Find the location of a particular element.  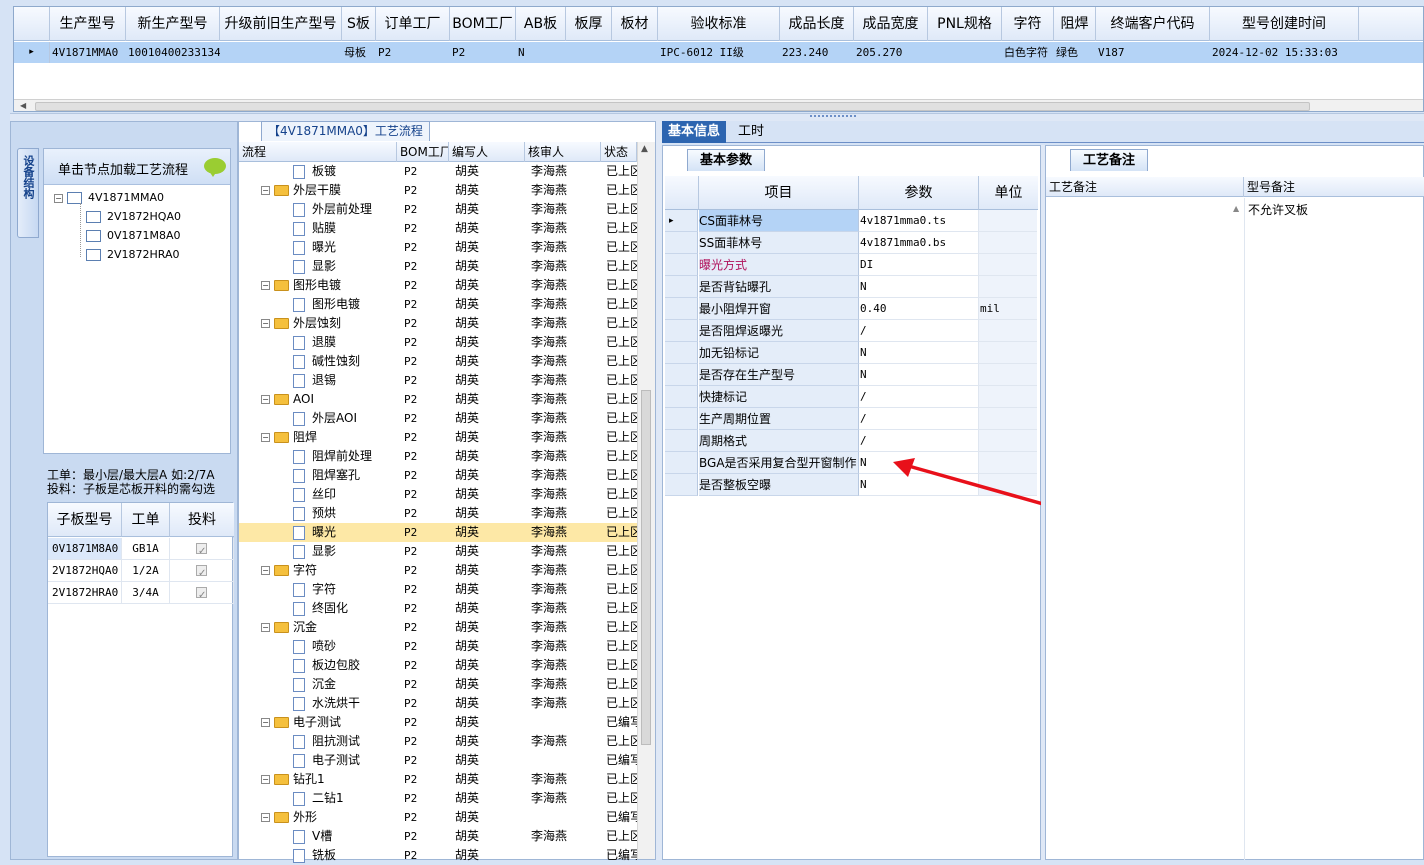

grid-cell: 223.240 is located at coordinates (818, 52).